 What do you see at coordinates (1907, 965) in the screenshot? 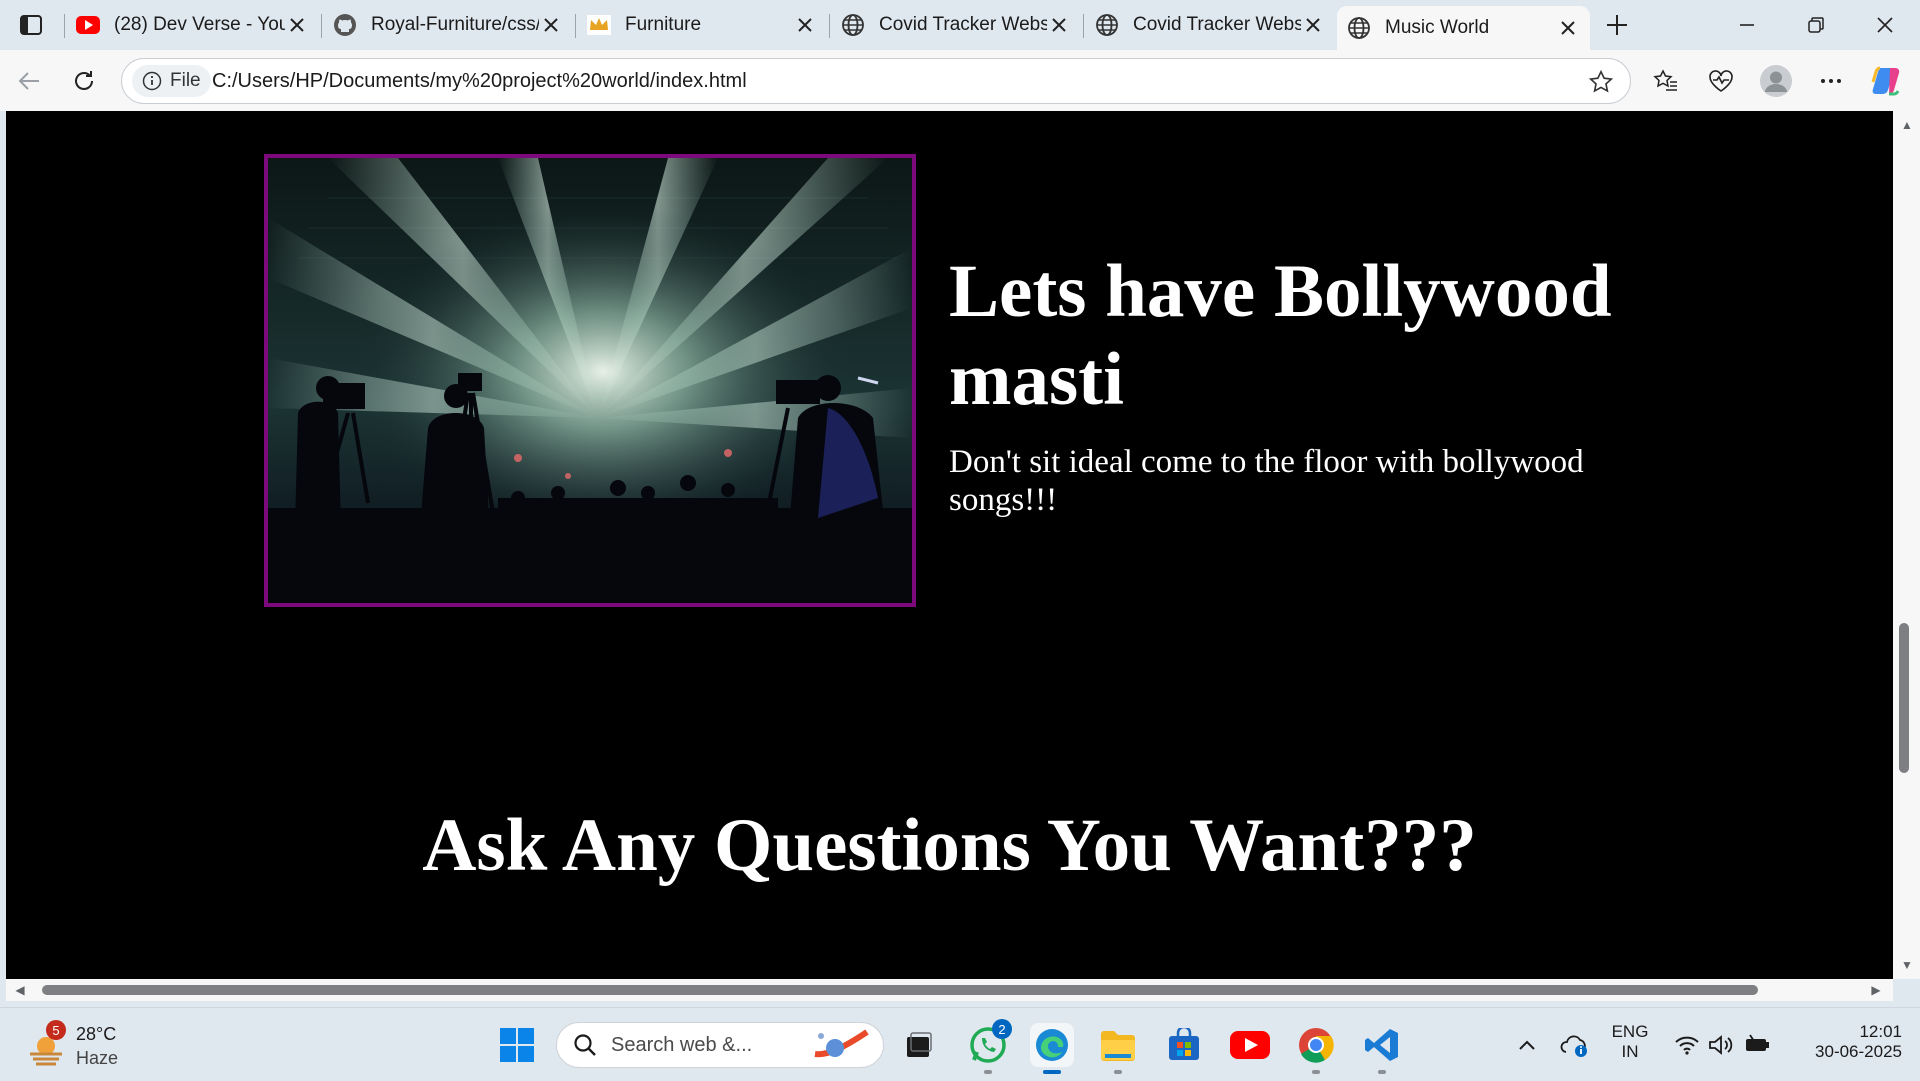
I see `scroll-down-arrow-icon: ▼` at bounding box center [1907, 965].